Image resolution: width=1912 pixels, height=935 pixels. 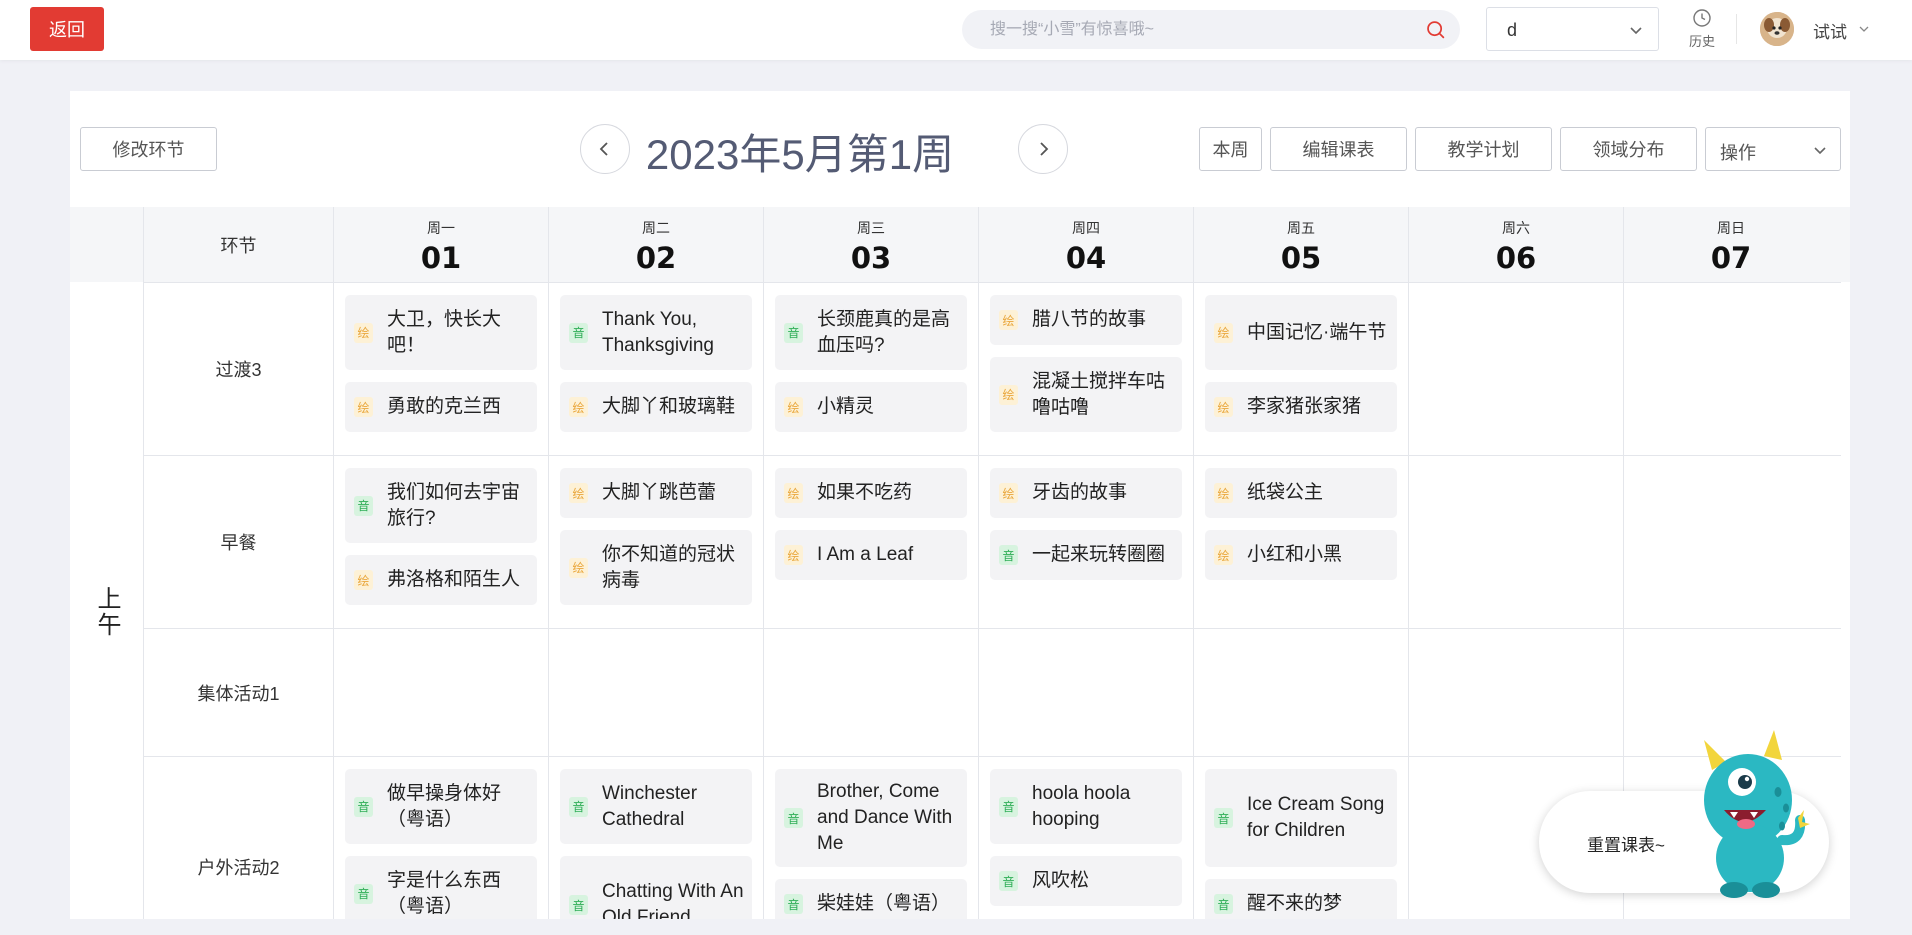 What do you see at coordinates (1200, 29) in the screenshot?
I see `search-input` at bounding box center [1200, 29].